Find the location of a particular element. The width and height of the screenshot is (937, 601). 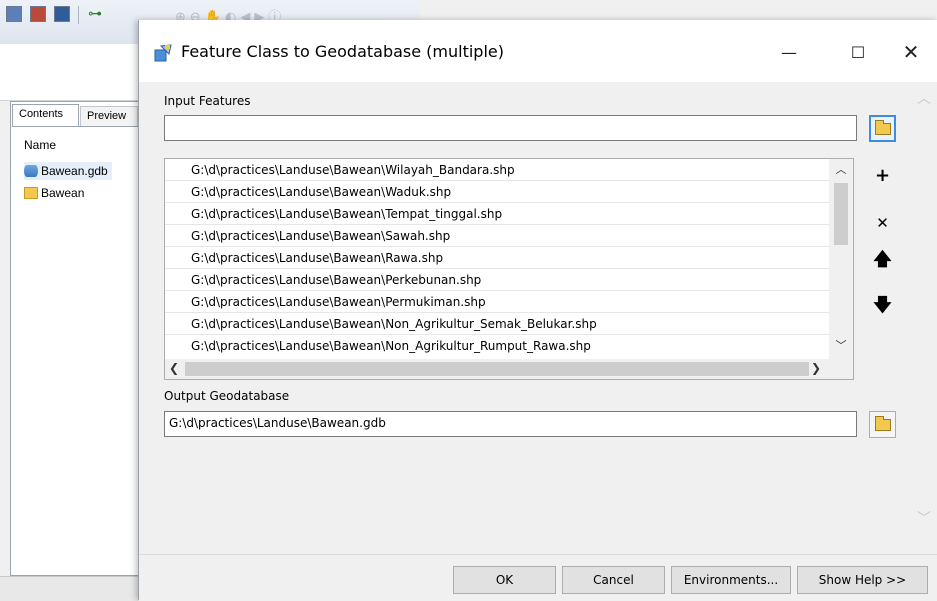

list-item: G:\d\practices\Landuse\Bawean\Rawa.shp is located at coordinates (497, 258).